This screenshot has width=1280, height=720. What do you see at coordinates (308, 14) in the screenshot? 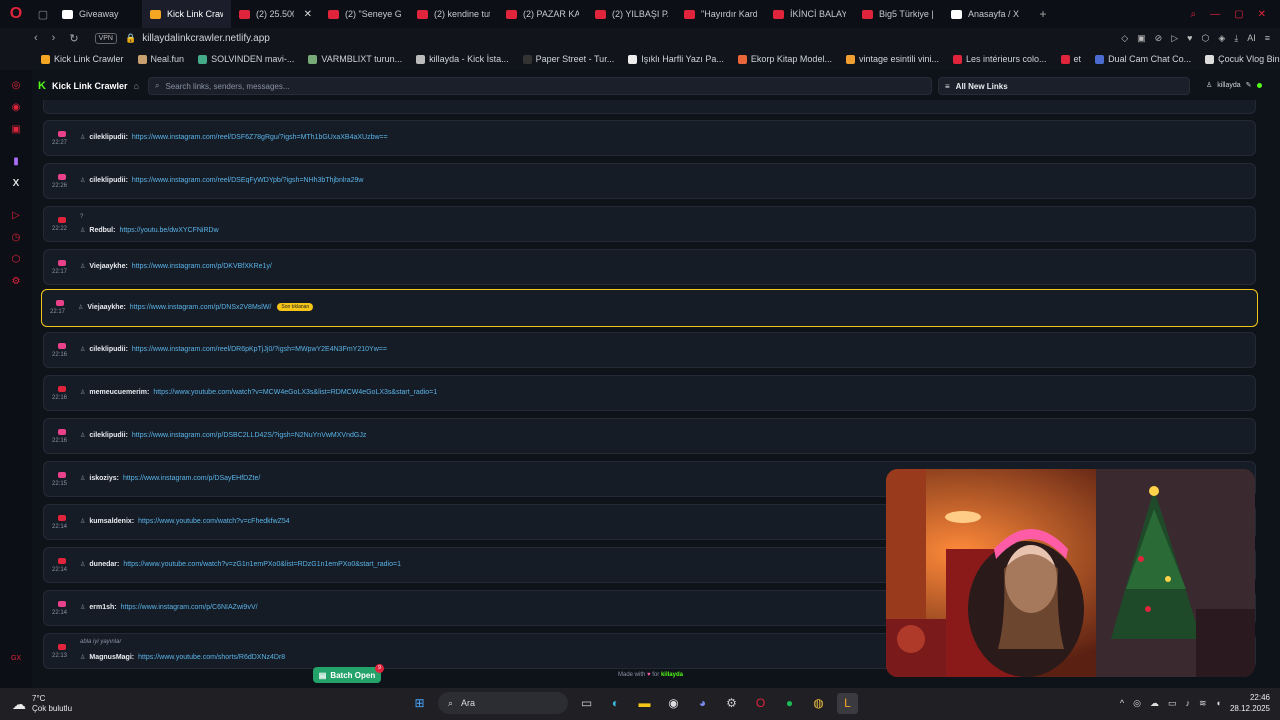
I see `tab-close-icon: ✕` at bounding box center [308, 14].